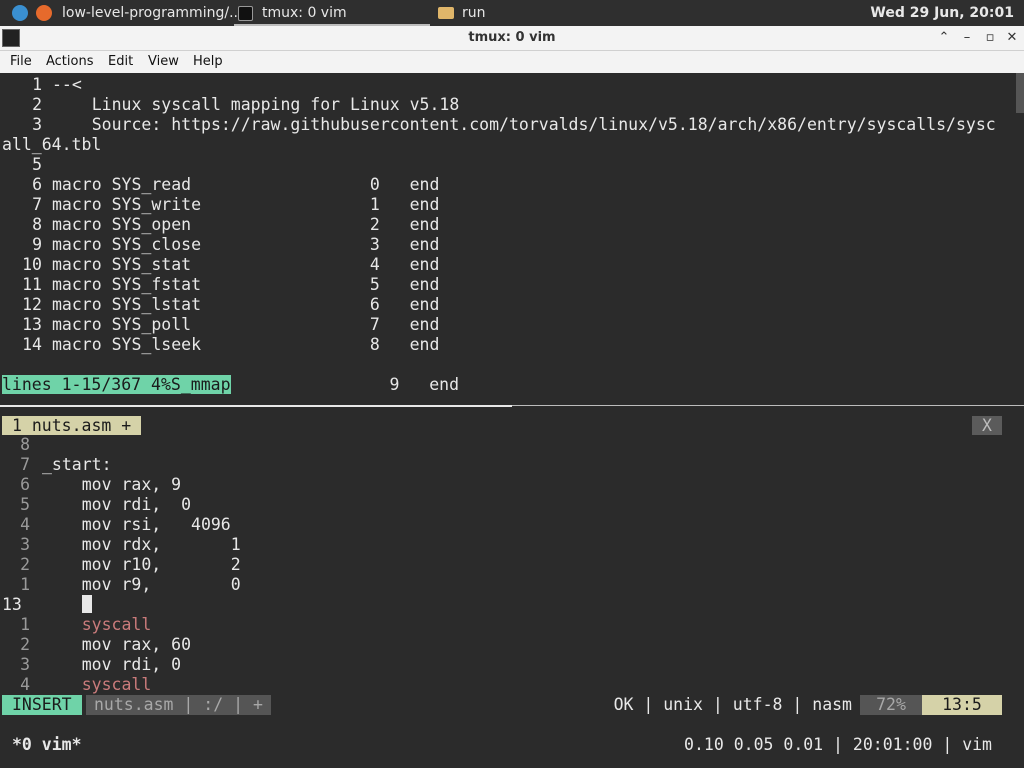 This screenshot has width=1024, height=768. I want to click on line-number: 3, so click(37, 124).